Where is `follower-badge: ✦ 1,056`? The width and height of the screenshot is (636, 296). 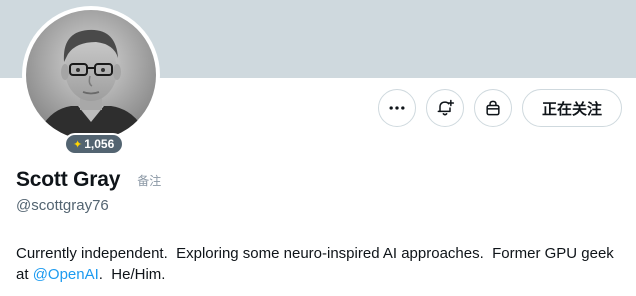 follower-badge: ✦ 1,056 is located at coordinates (94, 144).